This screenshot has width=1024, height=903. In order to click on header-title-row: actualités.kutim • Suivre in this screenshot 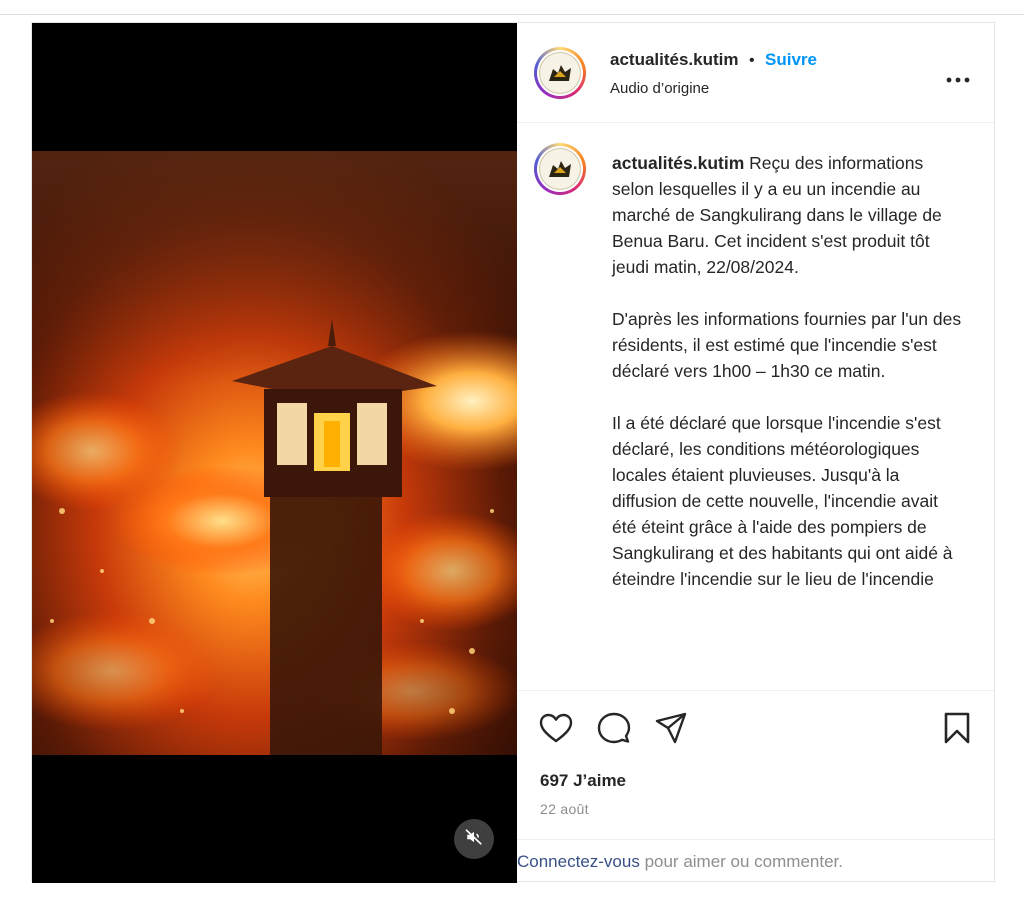, I will do `click(713, 60)`.